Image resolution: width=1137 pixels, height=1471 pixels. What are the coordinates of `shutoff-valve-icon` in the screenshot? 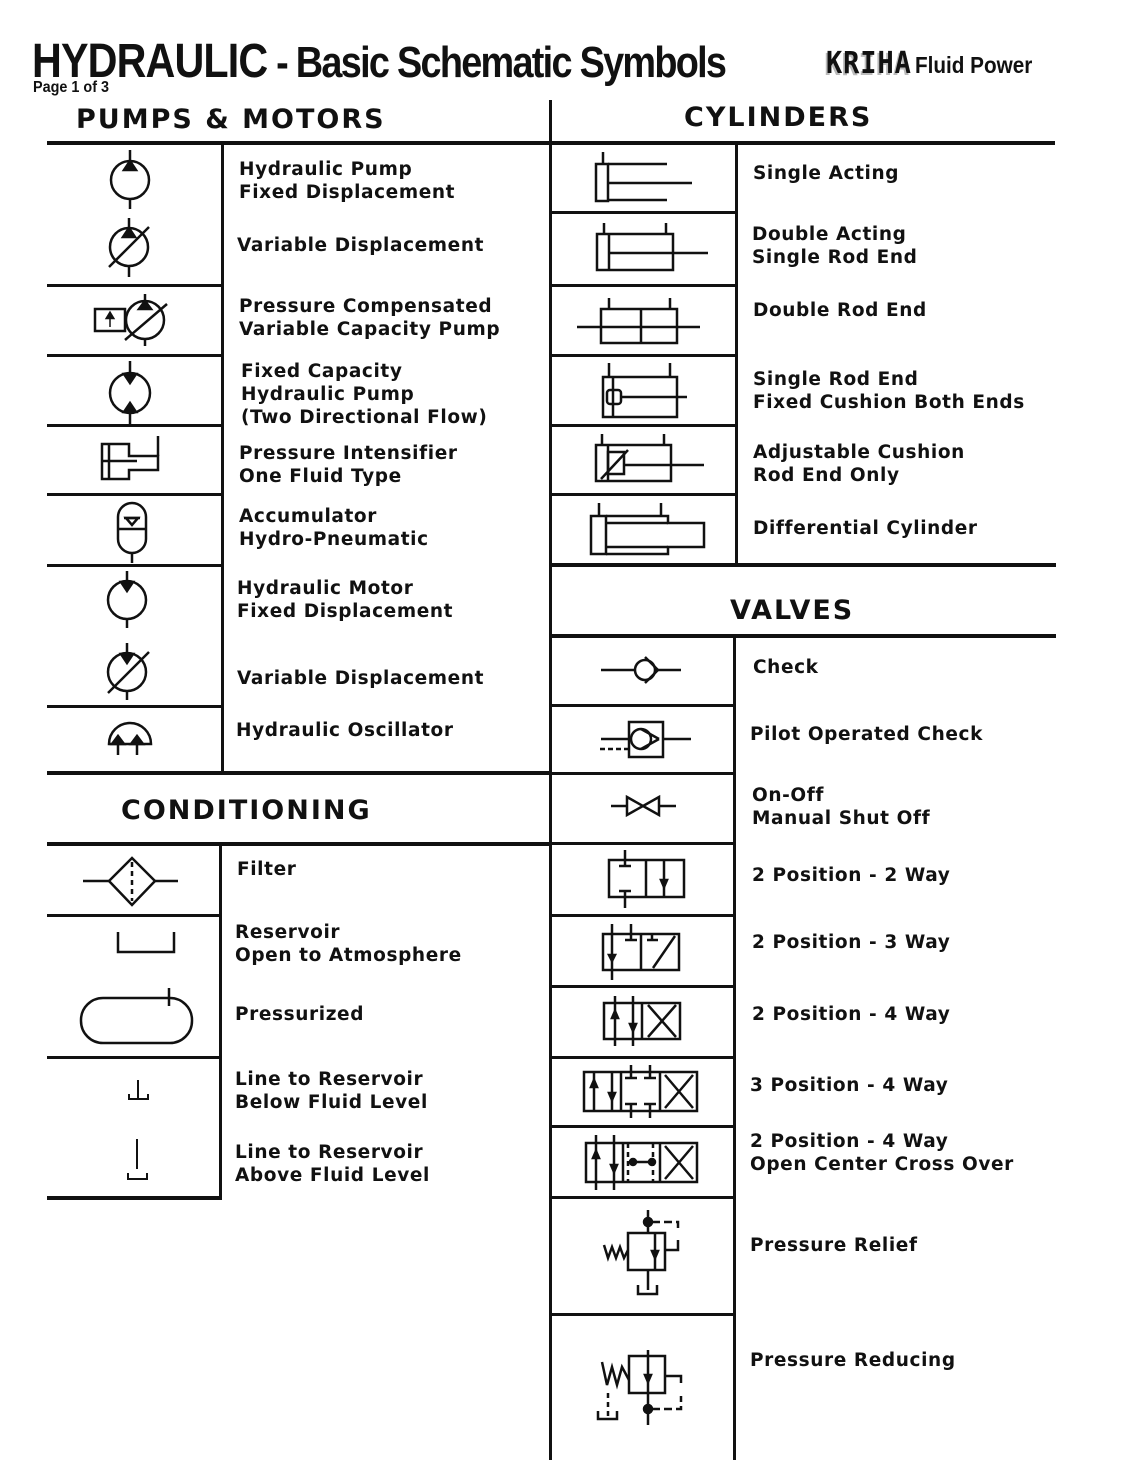 It's located at (643, 806).